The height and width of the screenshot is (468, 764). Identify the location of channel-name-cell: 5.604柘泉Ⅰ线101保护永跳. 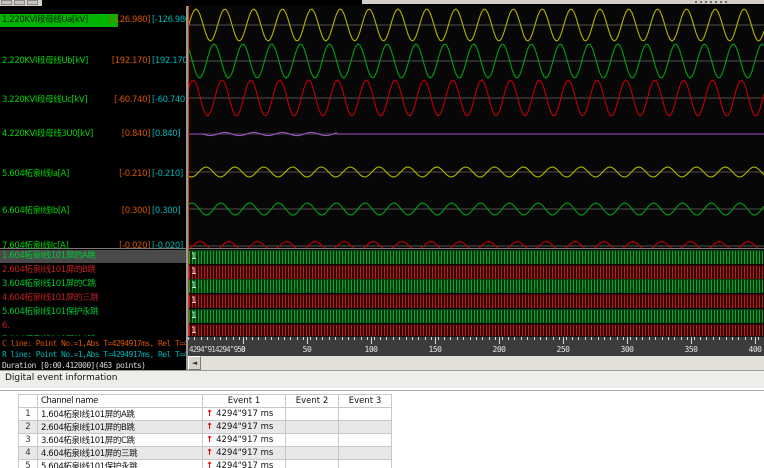
(120, 463).